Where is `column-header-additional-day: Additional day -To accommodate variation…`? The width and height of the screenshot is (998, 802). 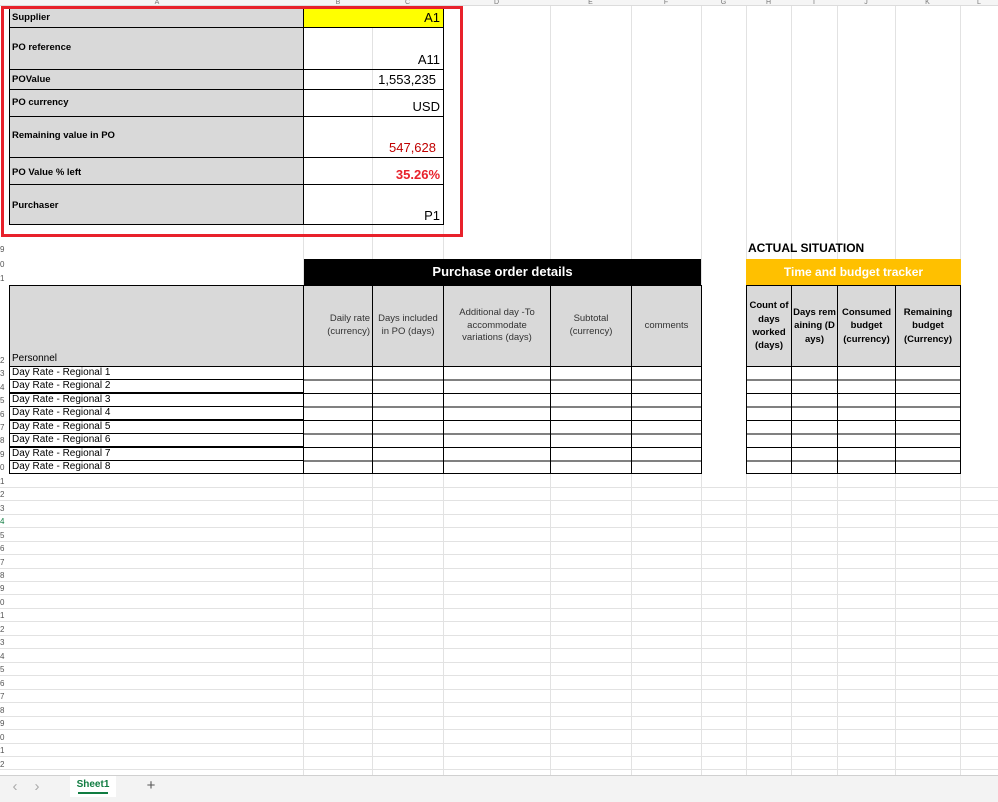
column-header-additional-day: Additional day -To accommodate variation… is located at coordinates (497, 326).